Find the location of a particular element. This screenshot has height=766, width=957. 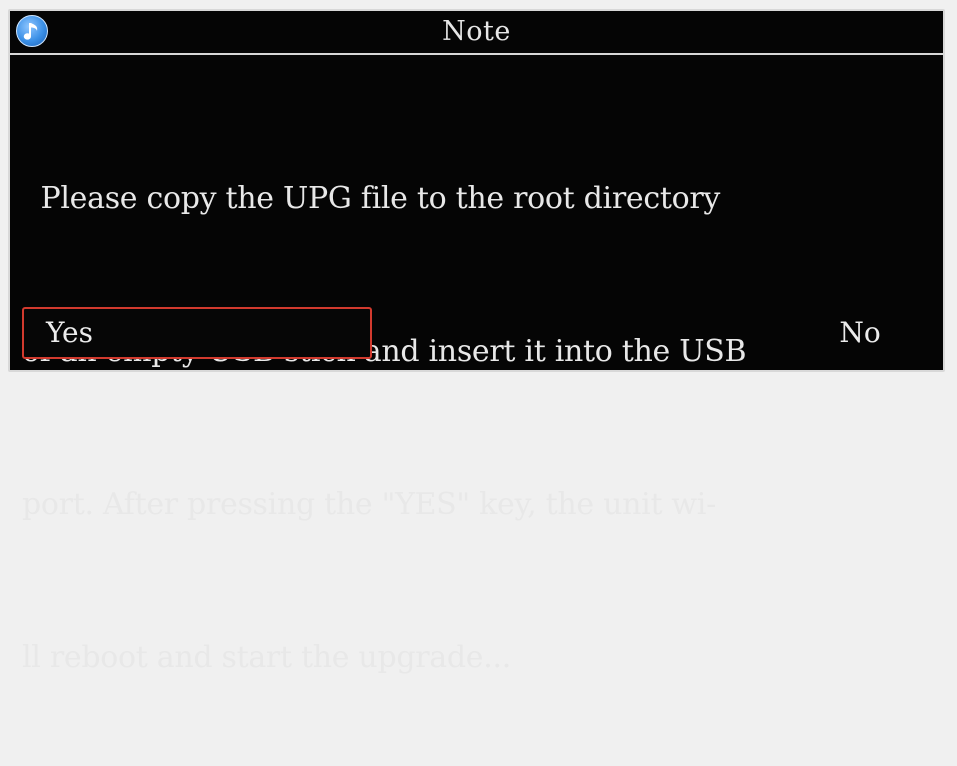

yes-button: Yes is located at coordinates (197, 333).